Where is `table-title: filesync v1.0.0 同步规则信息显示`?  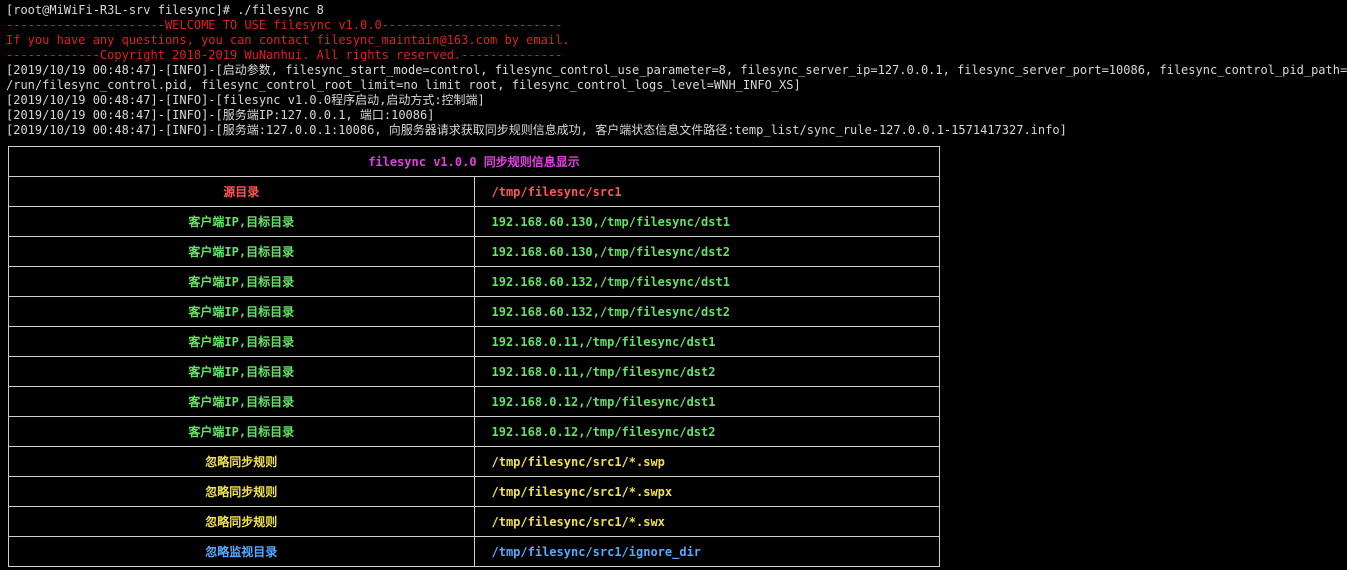 table-title: filesync v1.0.0 同步规则信息显示 is located at coordinates (474, 161).